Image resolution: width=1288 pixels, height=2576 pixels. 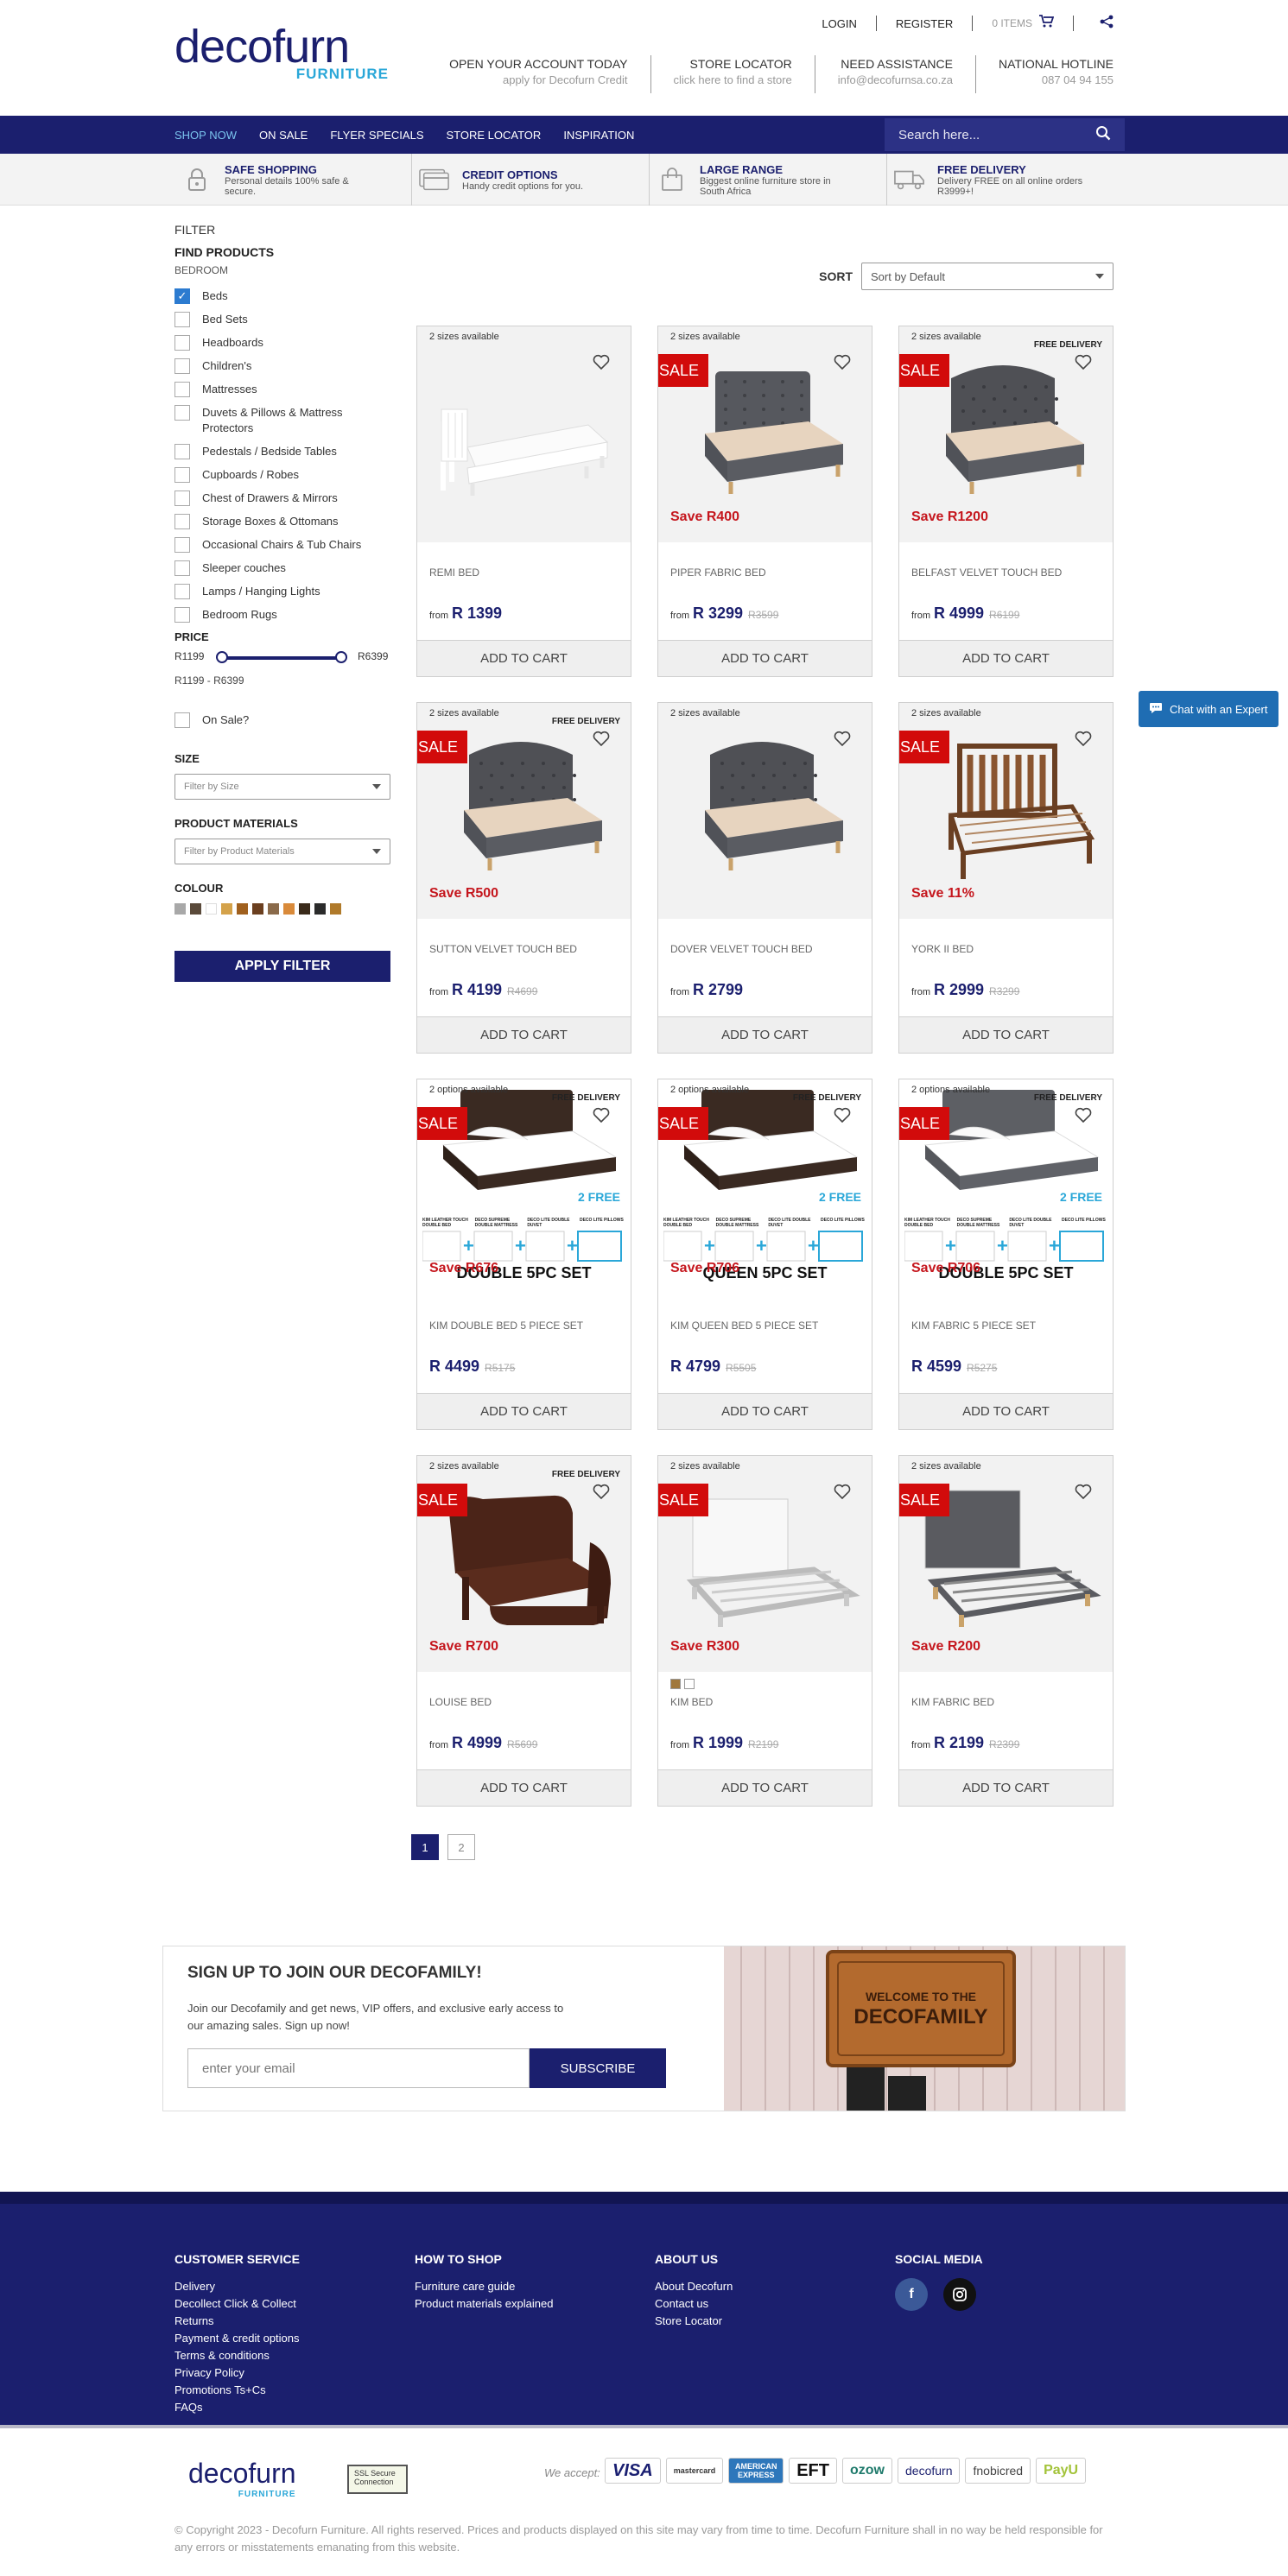 What do you see at coordinates (283, 591) in the screenshot?
I see `category-checkbox: Lamps / Hanging Lights` at bounding box center [283, 591].